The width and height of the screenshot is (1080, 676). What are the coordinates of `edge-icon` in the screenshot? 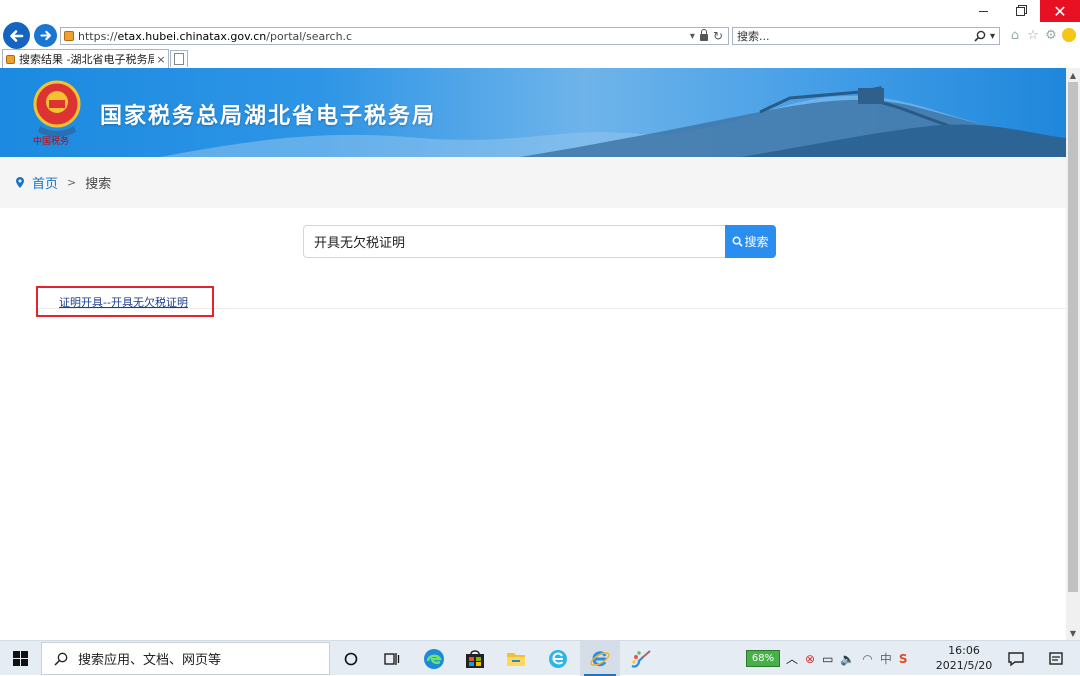 It's located at (434, 658).